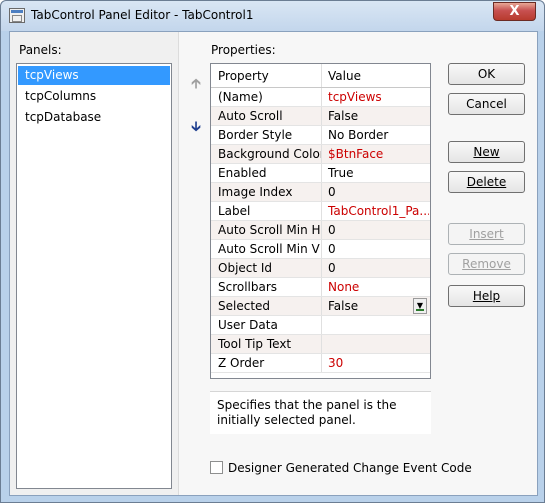  Describe the element at coordinates (344, 76) in the screenshot. I see `column-header-value: Value` at that location.